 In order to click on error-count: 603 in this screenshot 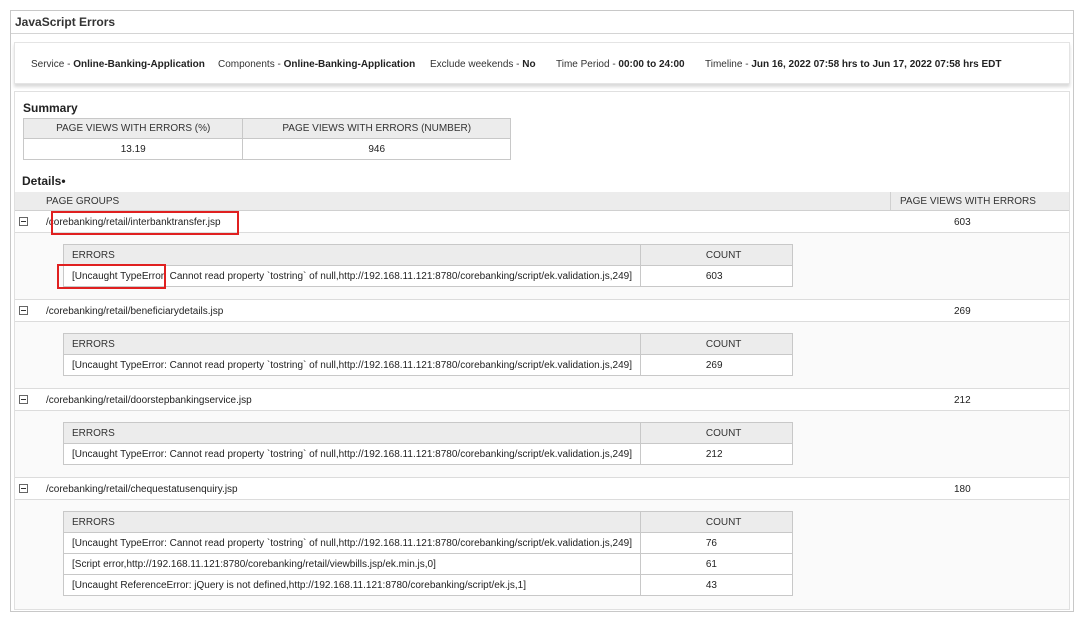, I will do `click(716, 276)`.